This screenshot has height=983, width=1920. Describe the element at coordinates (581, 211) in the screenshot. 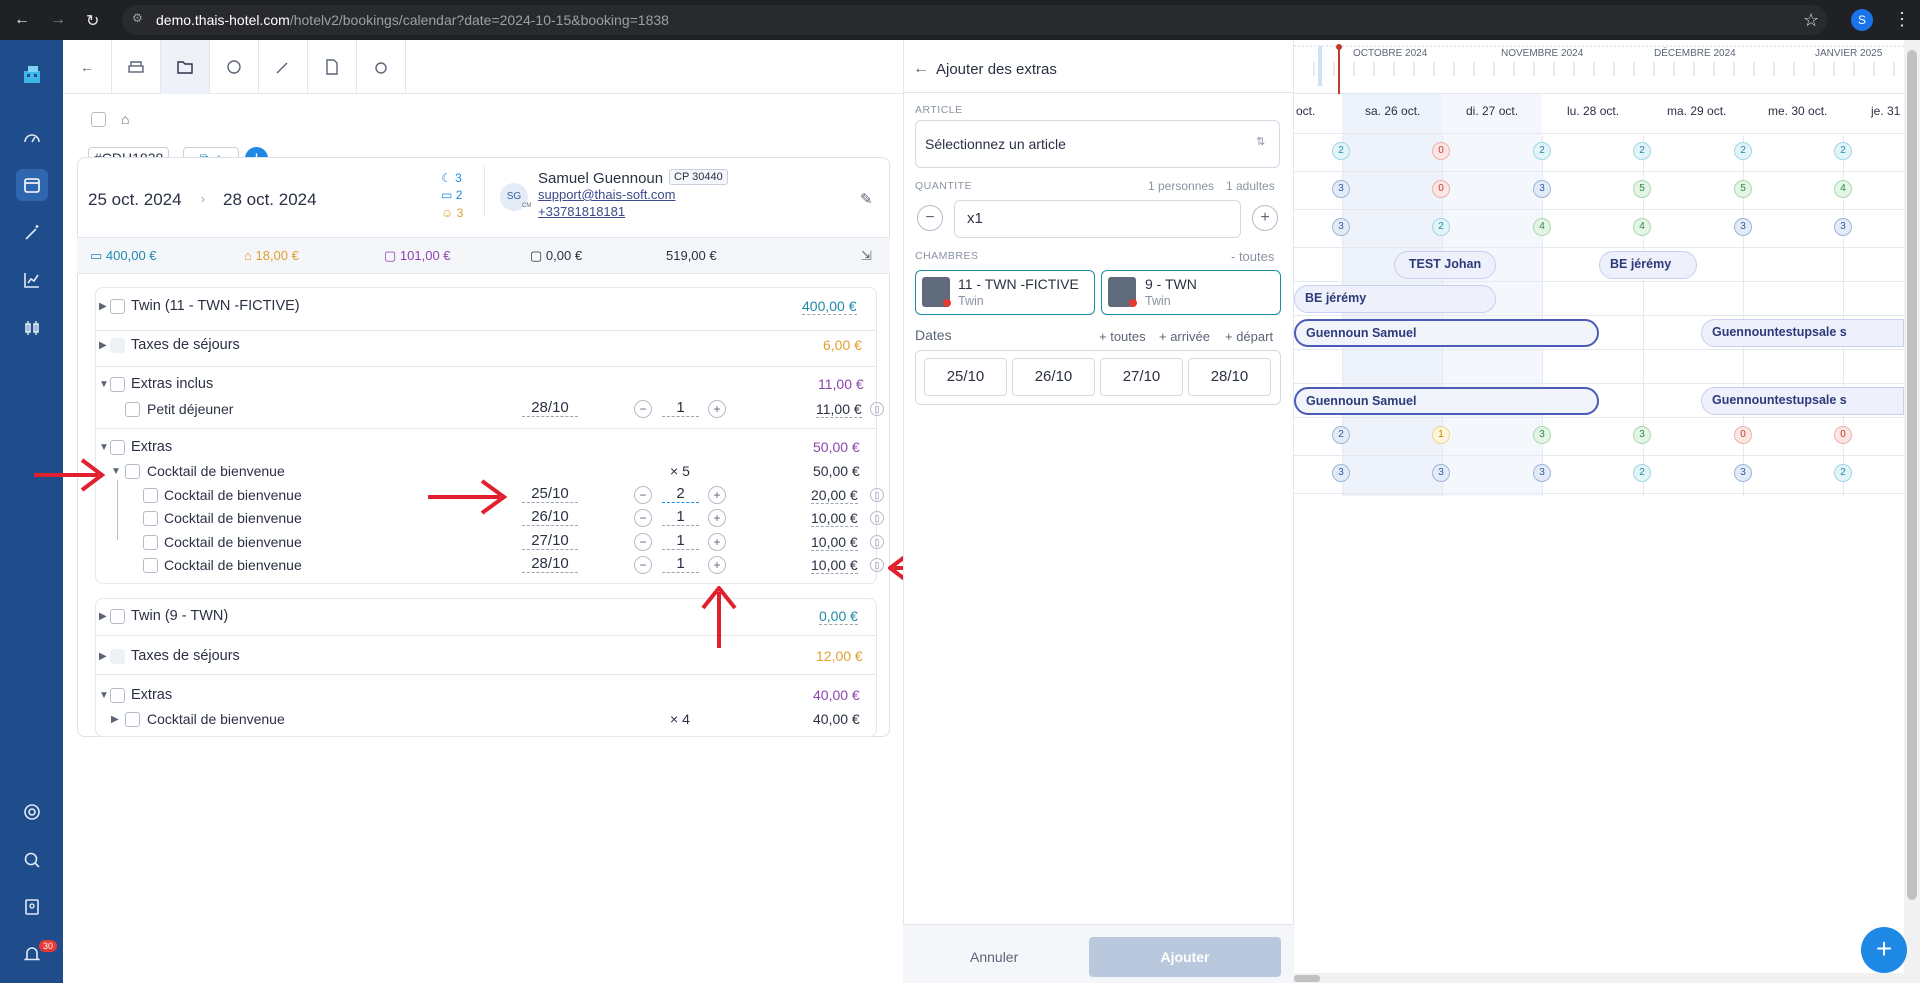

I see `guest-phone-link: +33781818181` at that location.